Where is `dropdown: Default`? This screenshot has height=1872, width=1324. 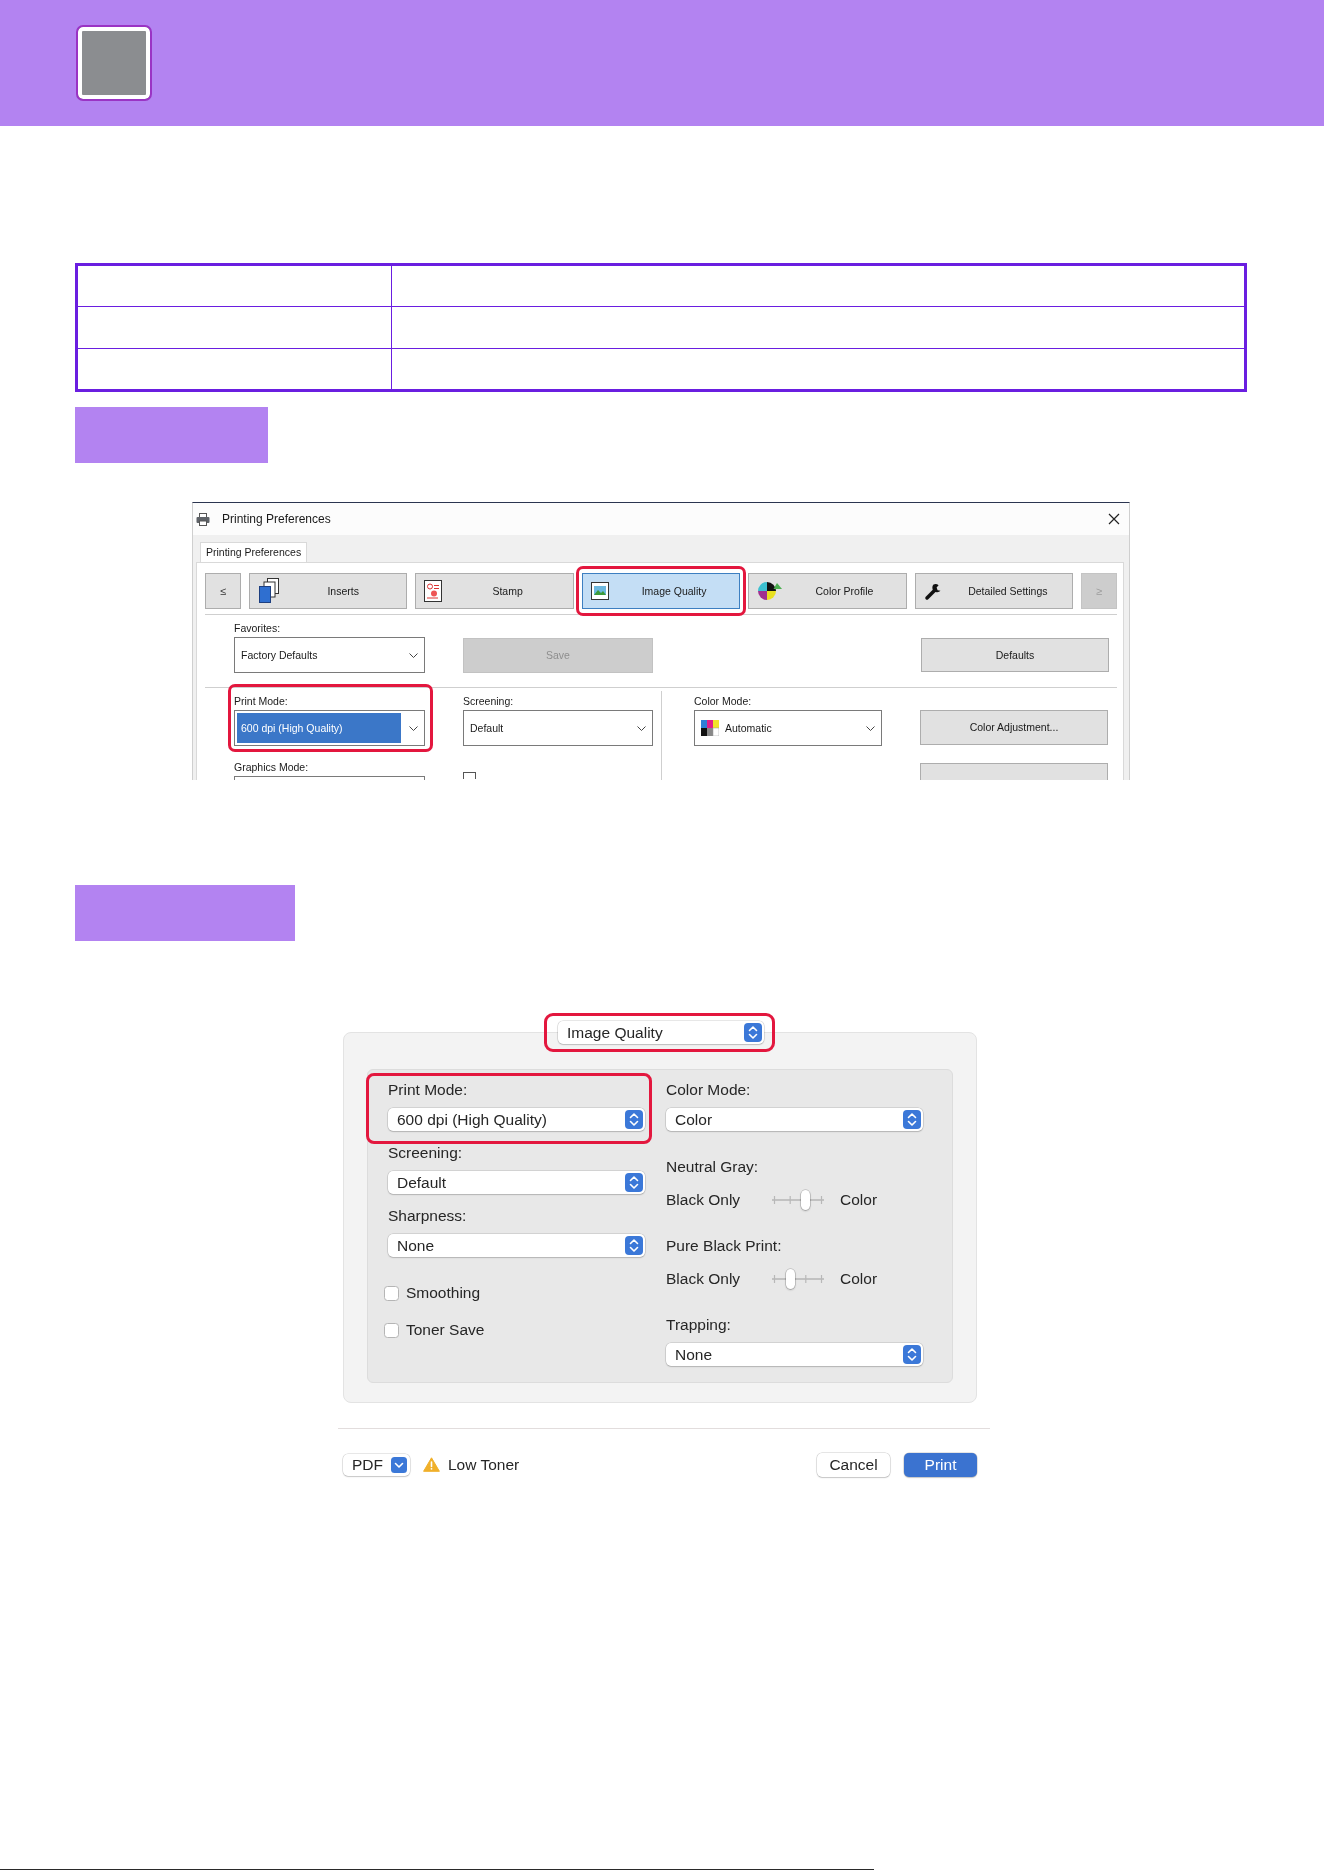 dropdown: Default is located at coordinates (558, 728).